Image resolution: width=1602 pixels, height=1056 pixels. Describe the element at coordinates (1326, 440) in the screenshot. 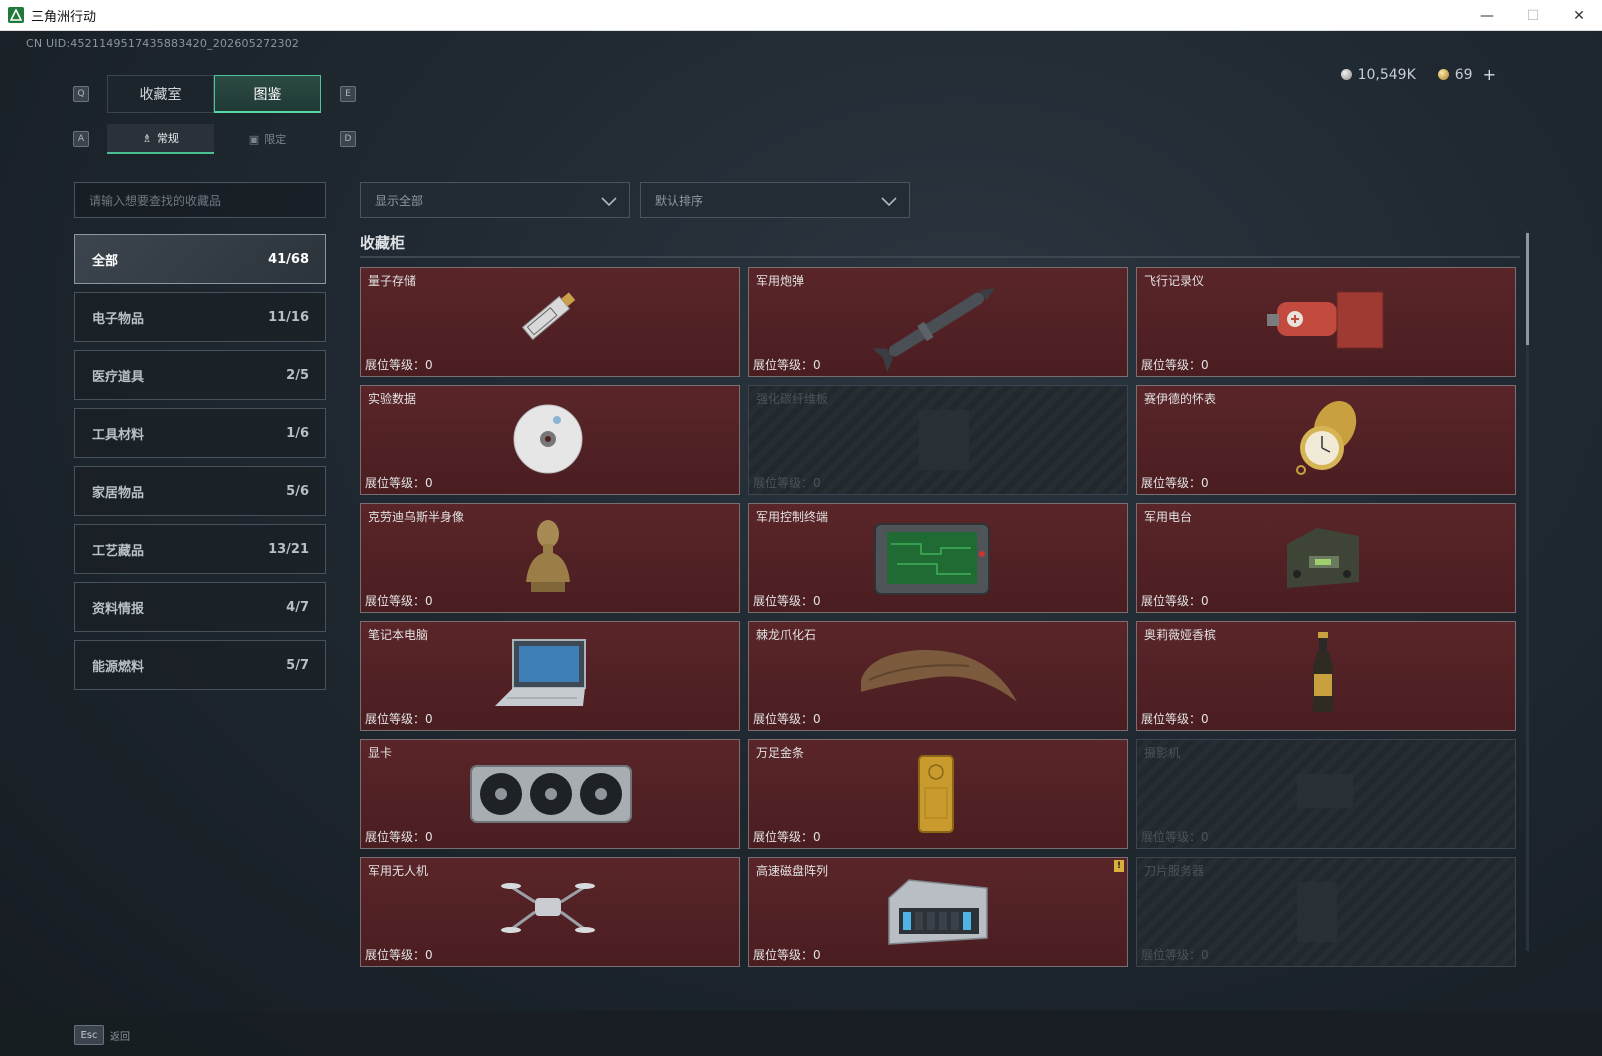

I see `item-card: 赛伊德的怀表 展位等级：0` at that location.